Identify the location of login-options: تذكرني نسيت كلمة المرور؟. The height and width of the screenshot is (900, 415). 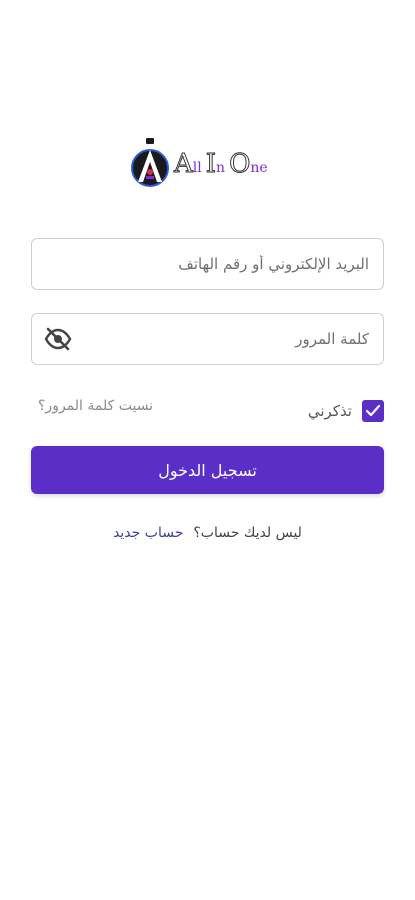
(211, 411).